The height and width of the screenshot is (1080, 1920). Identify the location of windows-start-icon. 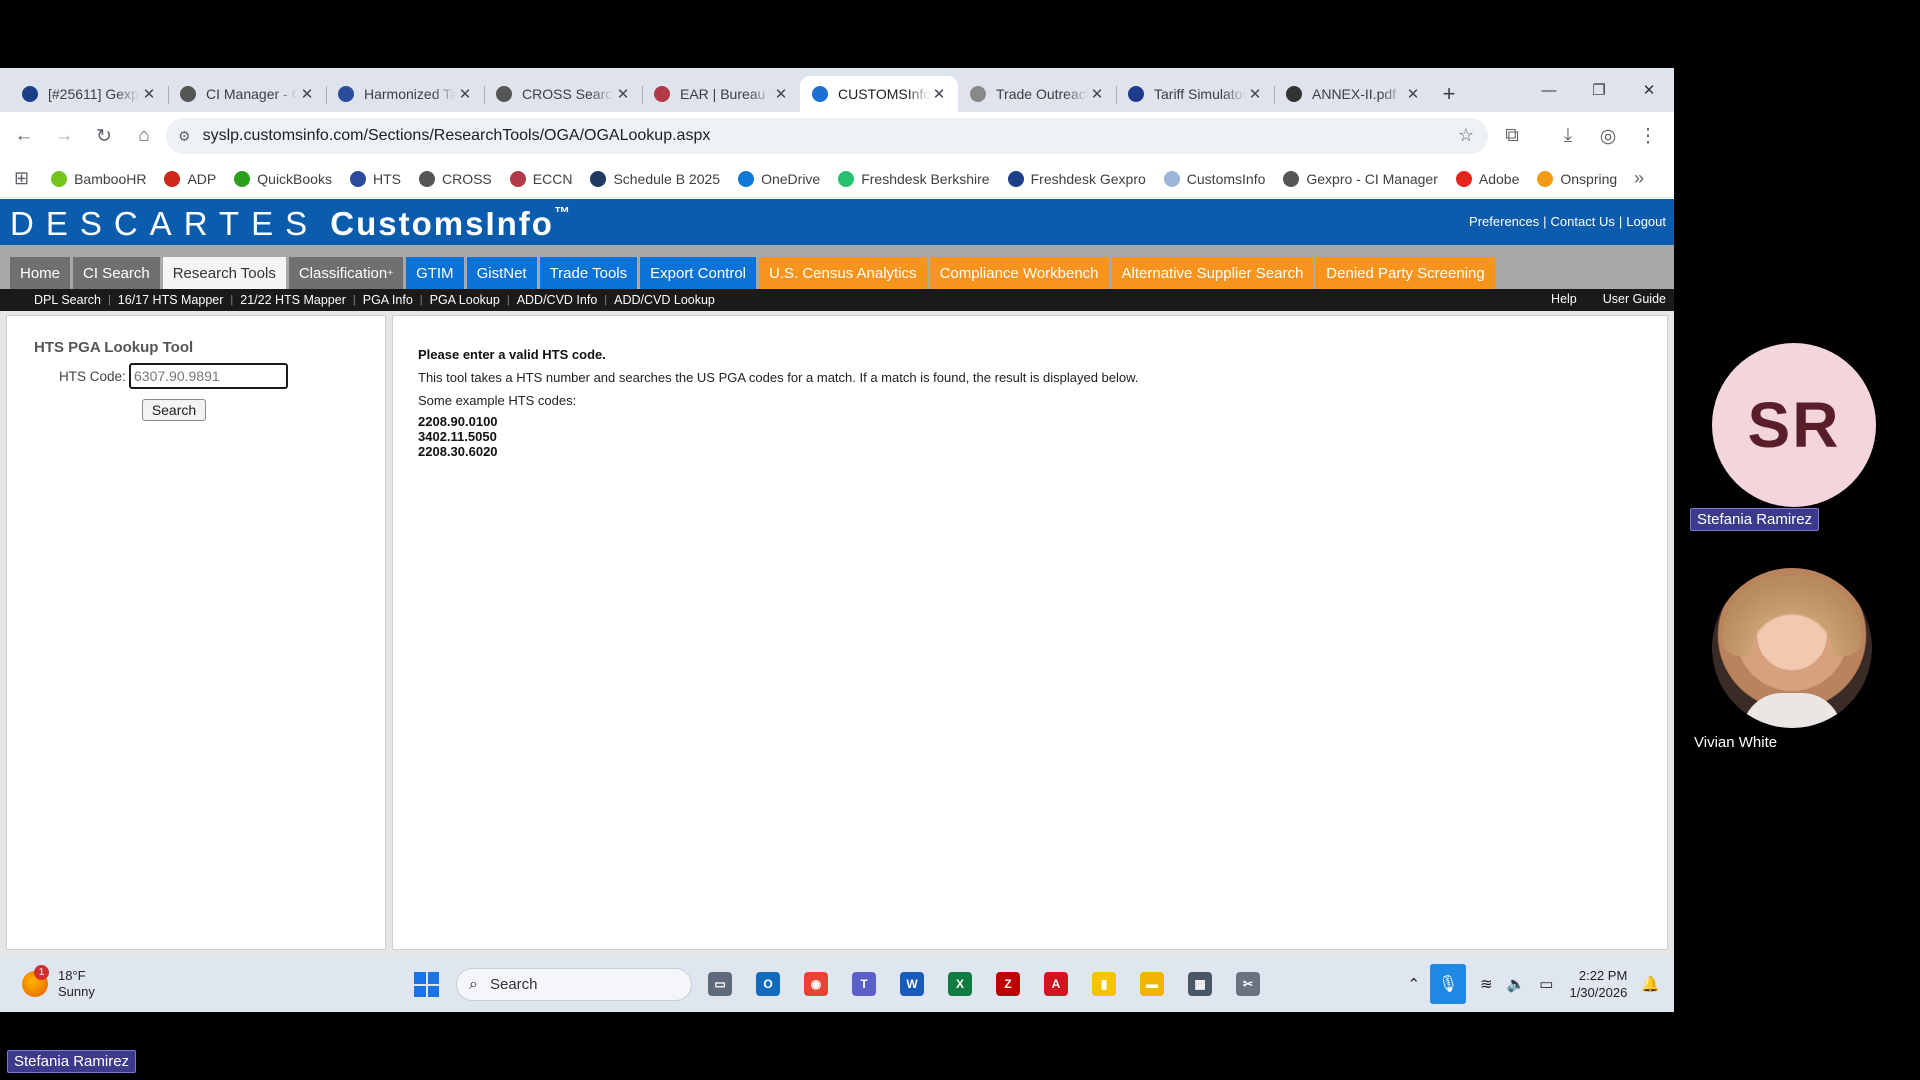
(426, 984).